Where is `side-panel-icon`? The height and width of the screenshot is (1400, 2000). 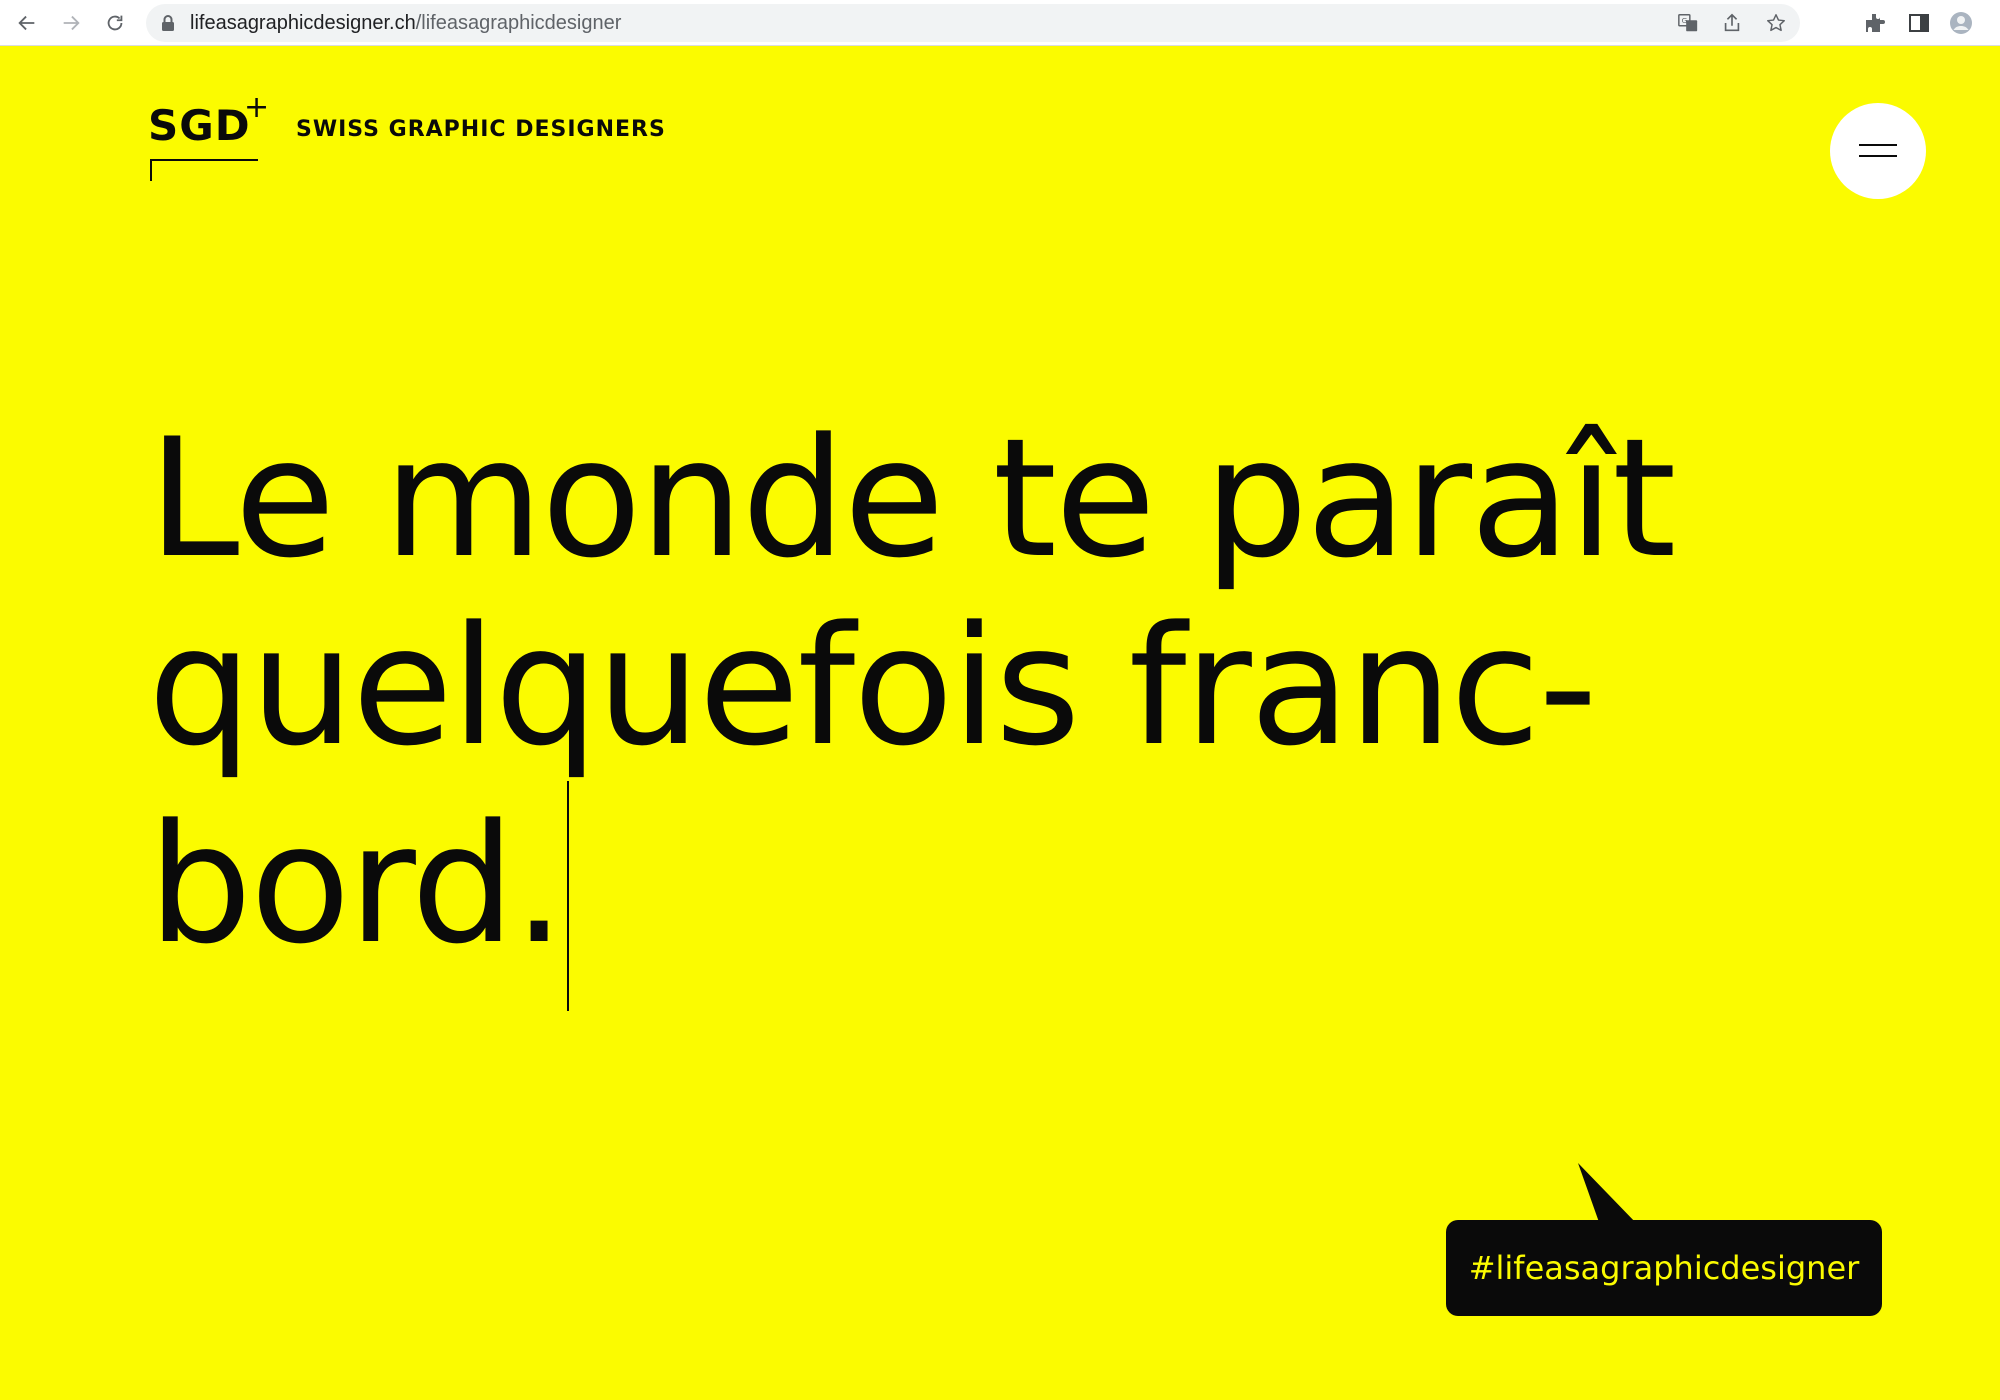 side-panel-icon is located at coordinates (1919, 23).